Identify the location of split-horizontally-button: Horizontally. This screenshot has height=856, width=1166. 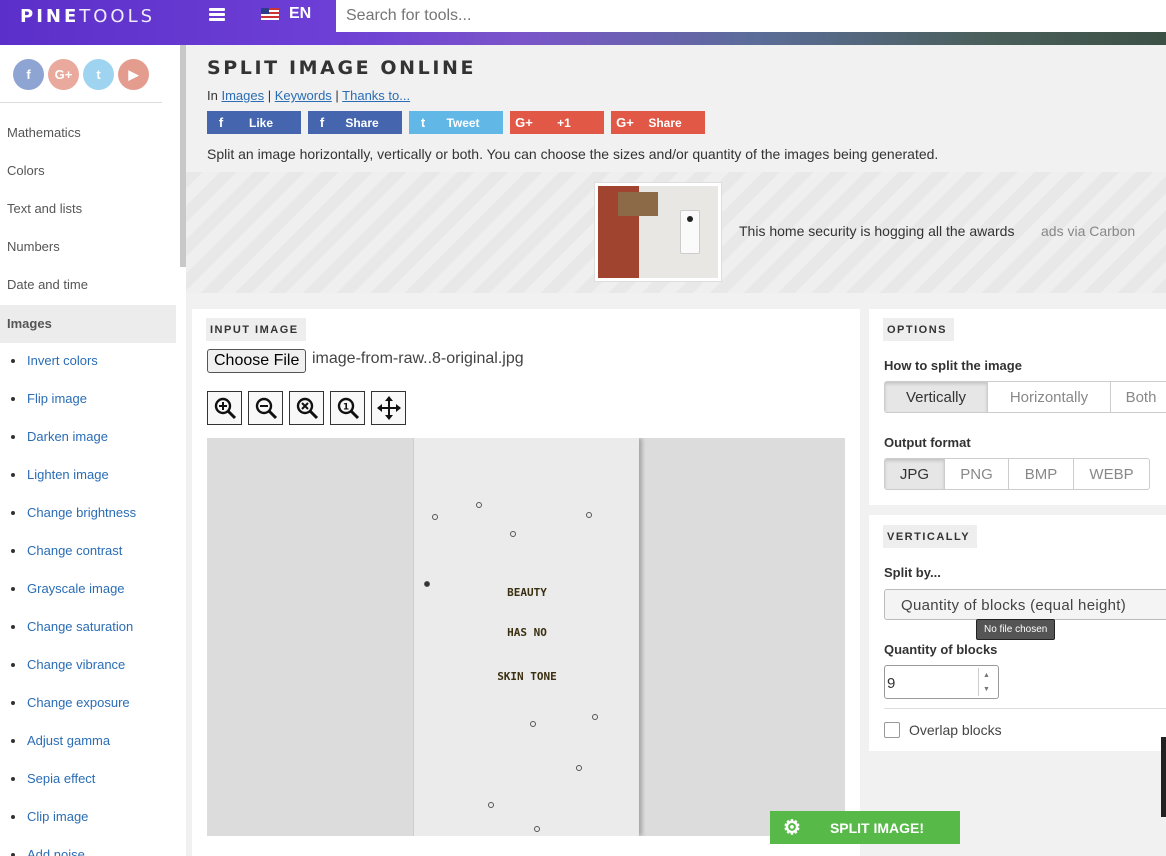
(1049, 397).